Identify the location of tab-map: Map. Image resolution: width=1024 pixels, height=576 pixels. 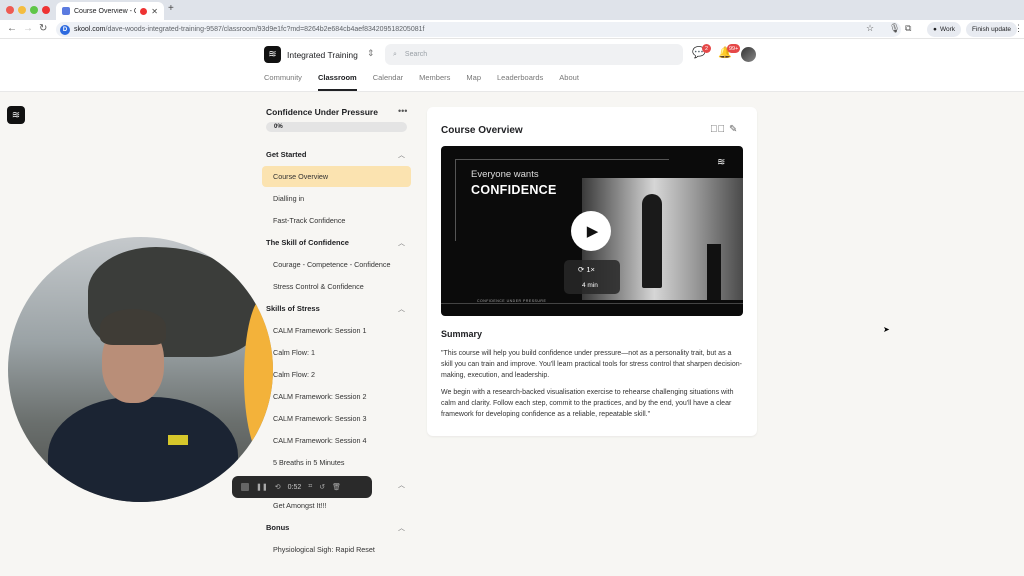
(473, 82).